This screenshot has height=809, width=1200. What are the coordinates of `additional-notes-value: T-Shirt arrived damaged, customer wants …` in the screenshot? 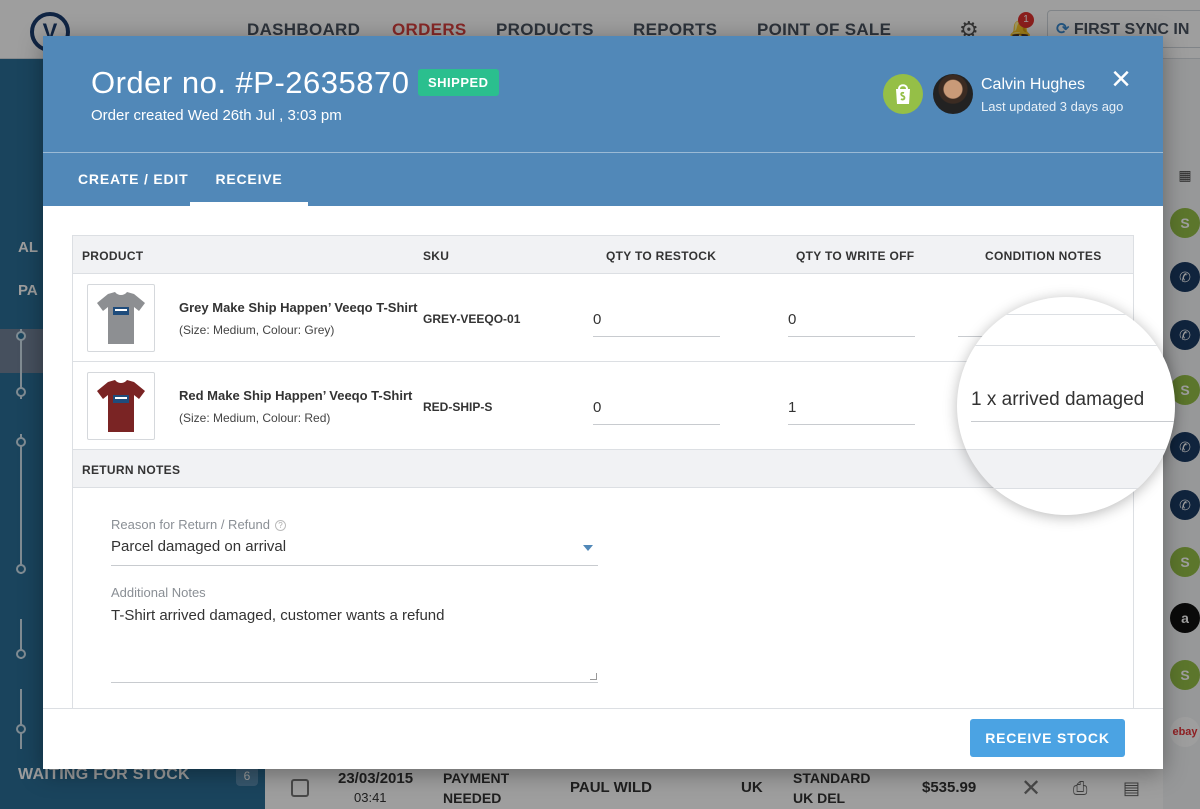 It's located at (278, 615).